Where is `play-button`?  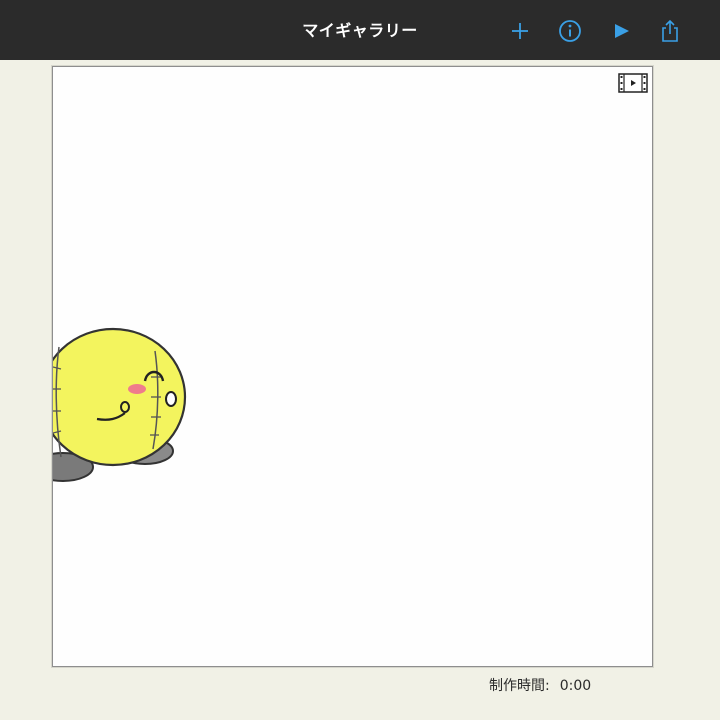
play-button is located at coordinates (622, 31).